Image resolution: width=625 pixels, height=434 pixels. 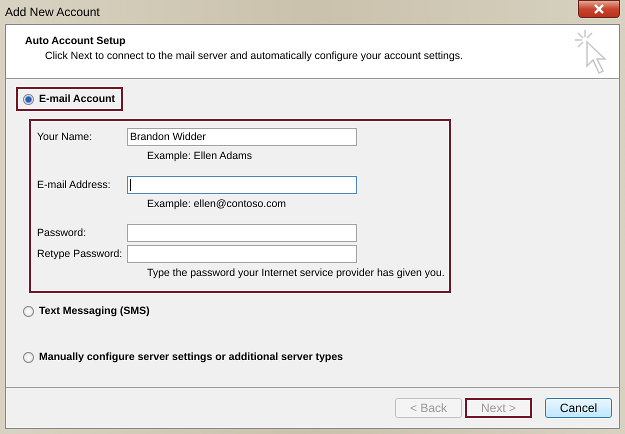 I want to click on section-description: Click Next to connect to the mail server and automatically configure your account settings., so click(x=253, y=56).